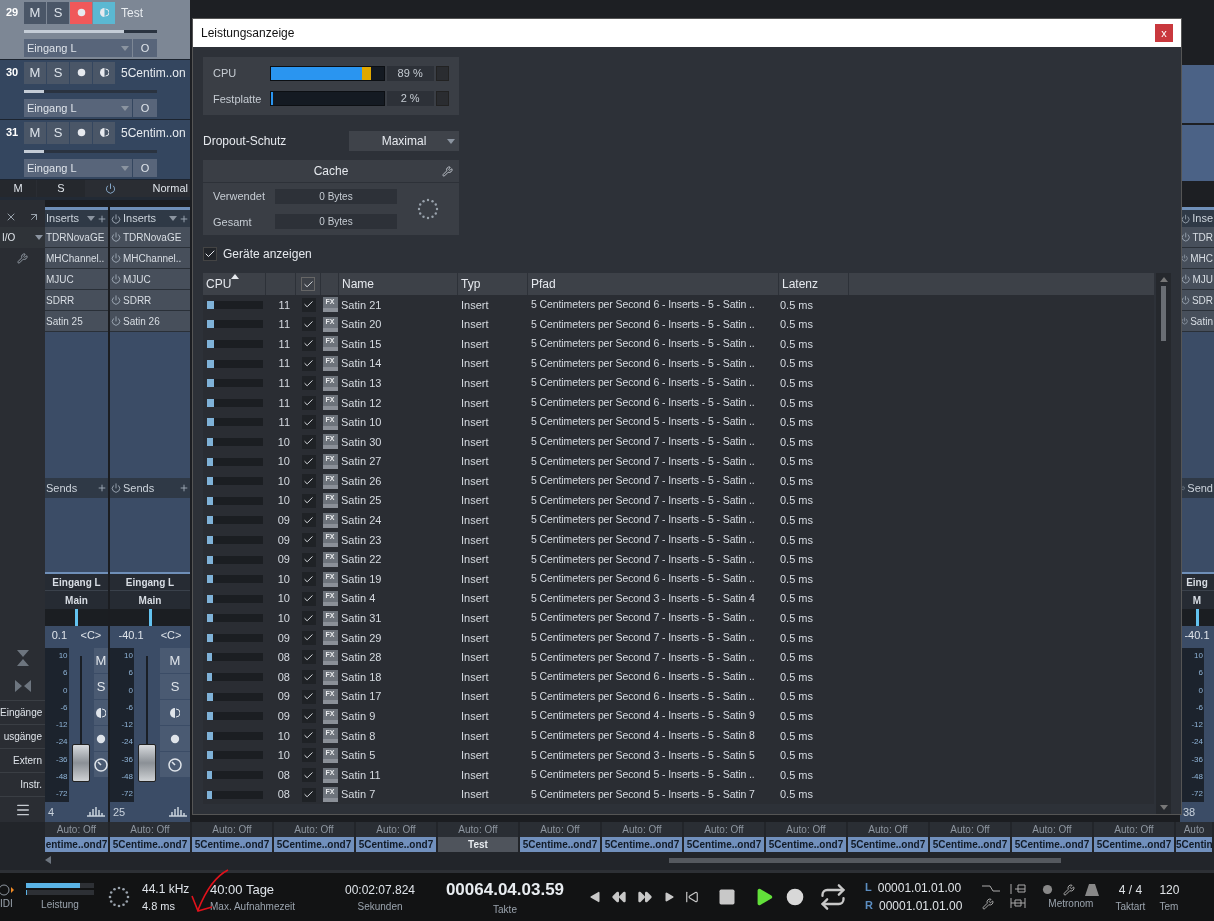 The width and height of the screenshot is (1214, 921). What do you see at coordinates (58, 12) in the screenshot?
I see `solo-button: S` at bounding box center [58, 12].